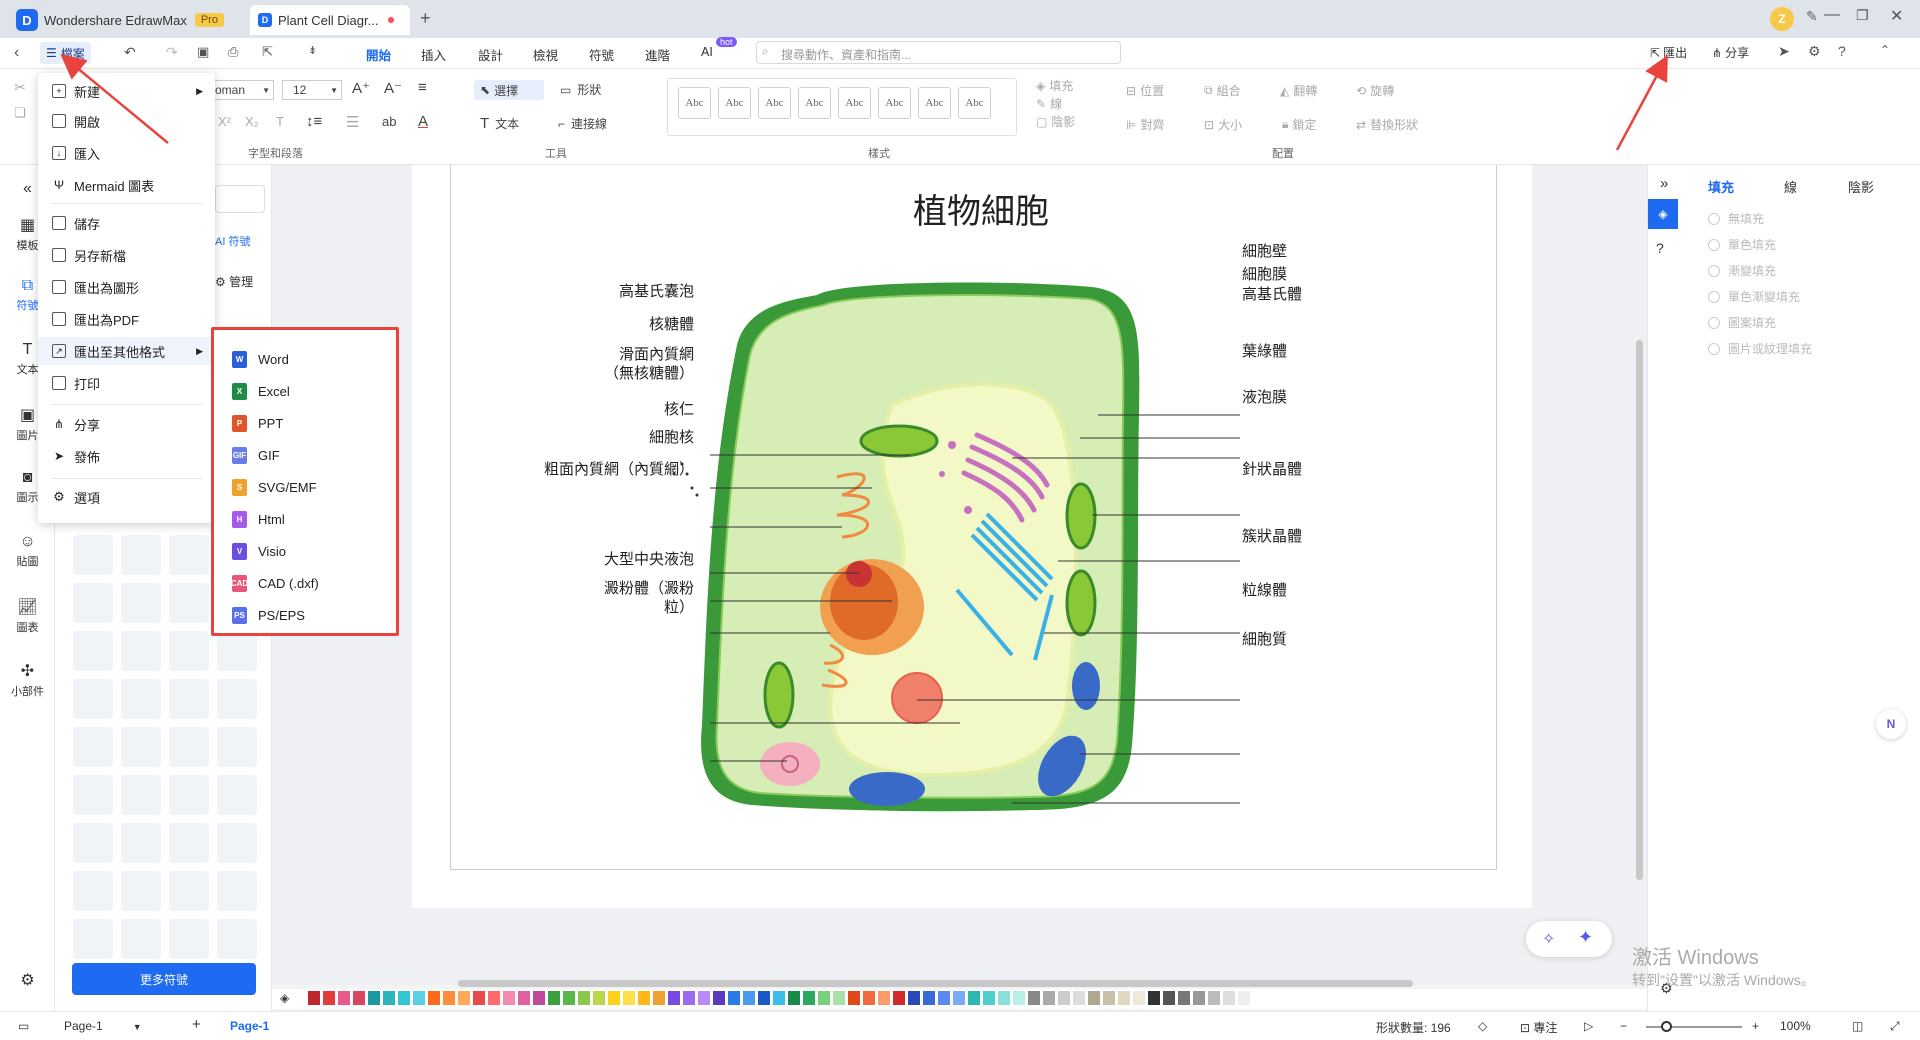 The image size is (1920, 1040). Describe the element at coordinates (1862, 15) in the screenshot. I see `restore-icon: ❐` at that location.